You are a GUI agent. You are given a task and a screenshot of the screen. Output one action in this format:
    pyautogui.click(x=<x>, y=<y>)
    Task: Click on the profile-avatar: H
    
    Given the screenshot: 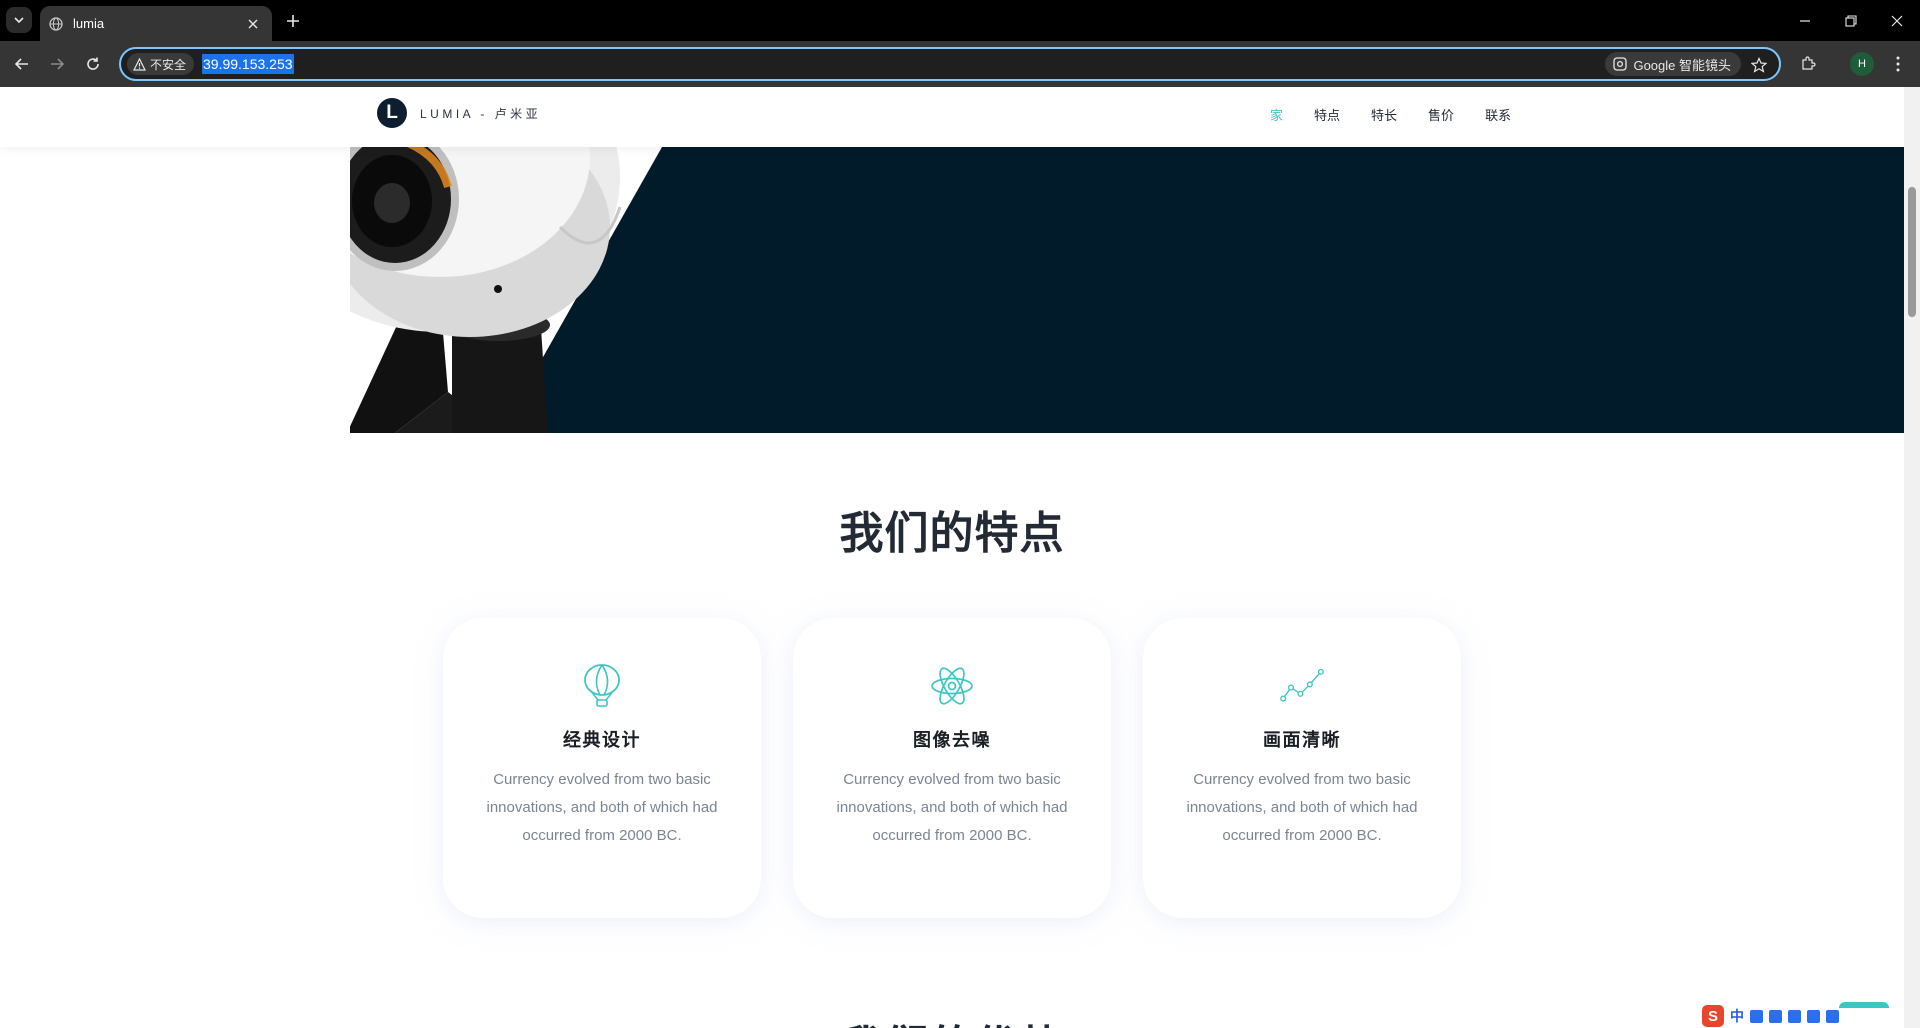 What is the action you would take?
    pyautogui.click(x=1862, y=64)
    